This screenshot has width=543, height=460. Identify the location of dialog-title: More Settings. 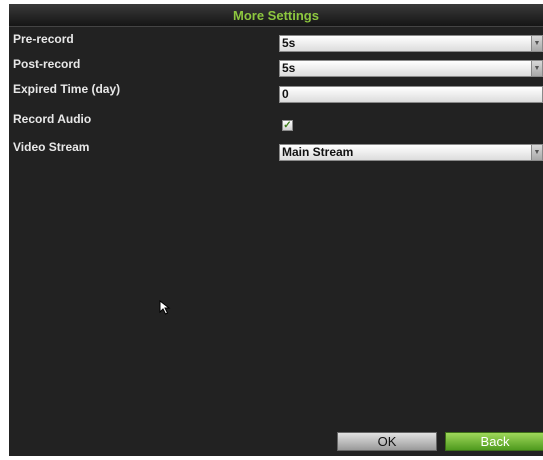
(276, 15).